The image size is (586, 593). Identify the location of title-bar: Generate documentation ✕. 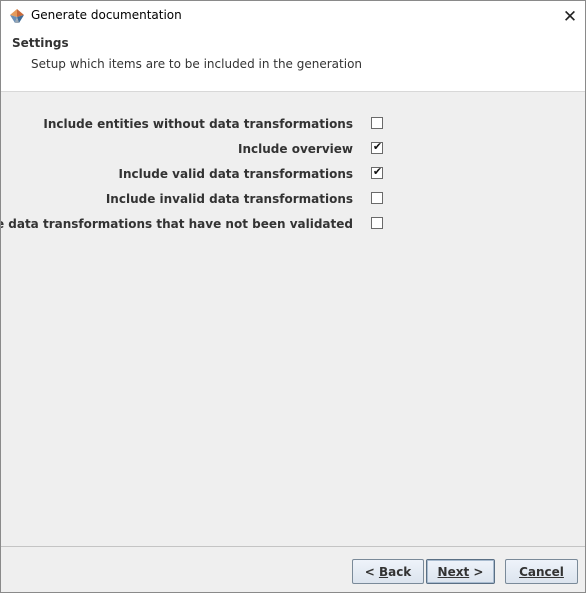
(293, 16).